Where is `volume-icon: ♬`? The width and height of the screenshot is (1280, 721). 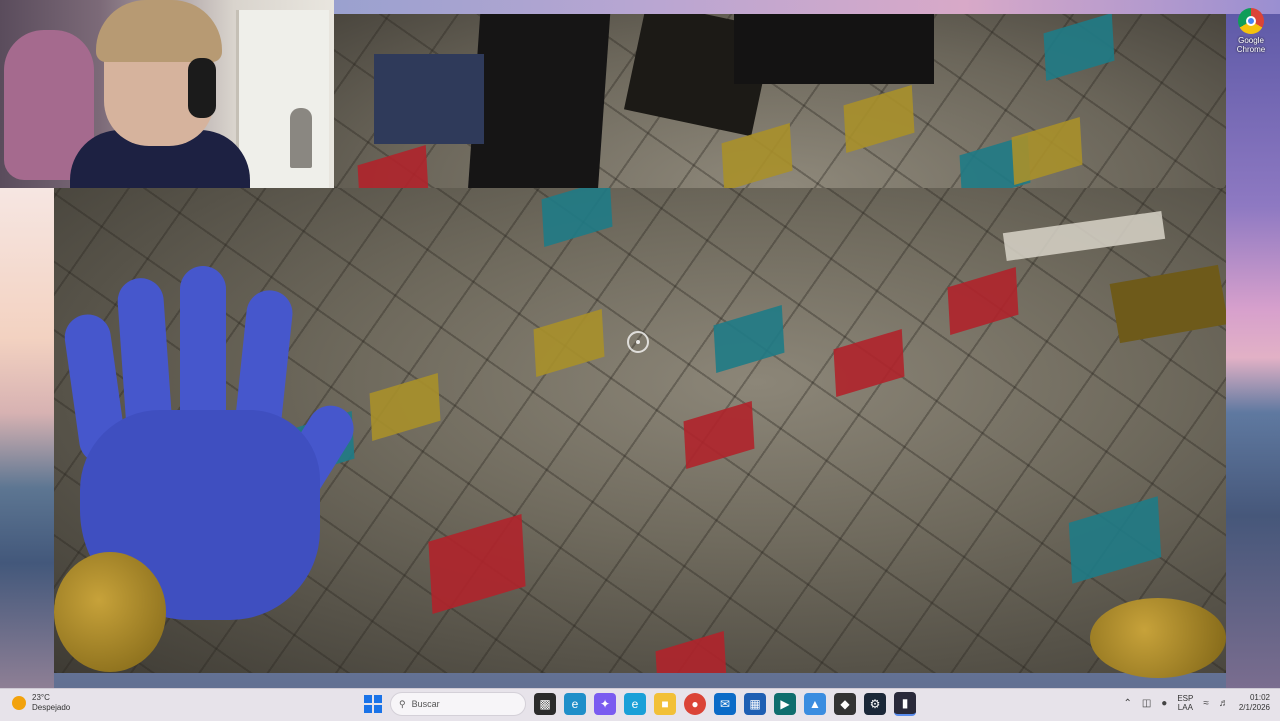 volume-icon: ♬ is located at coordinates (1224, 703).